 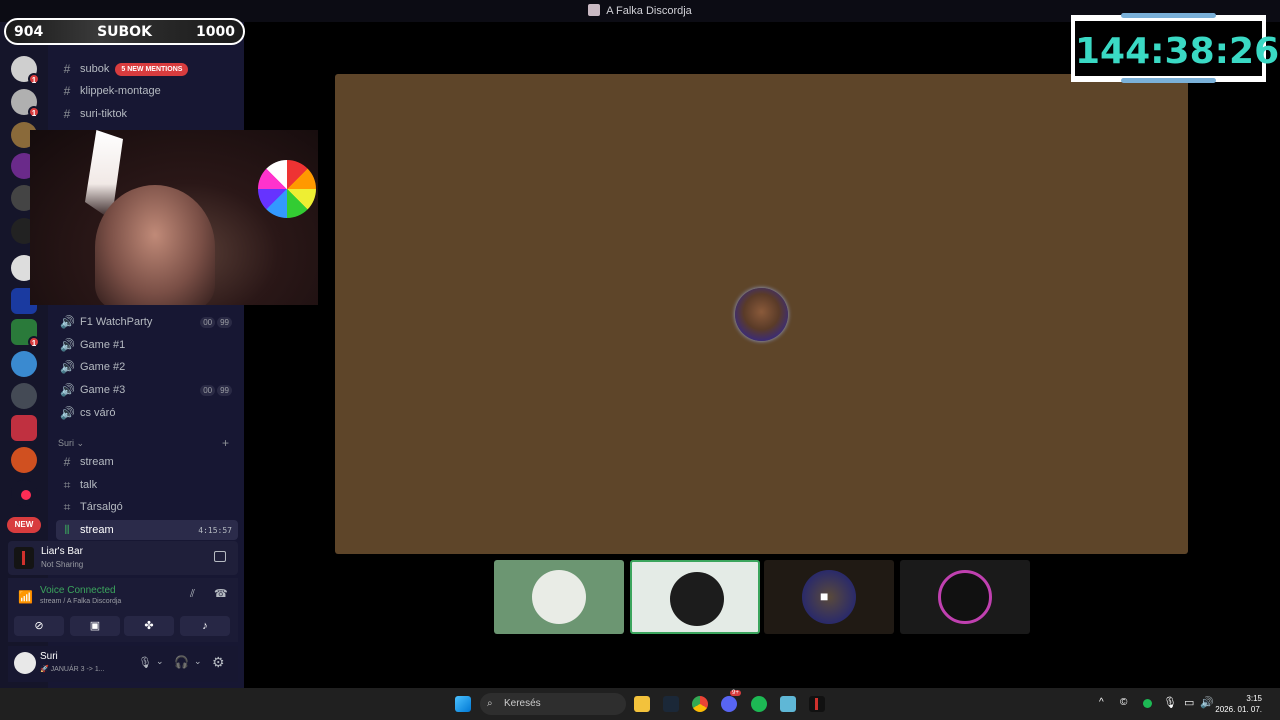 What do you see at coordinates (1254, 698) in the screenshot?
I see `clock-time: 3:15` at bounding box center [1254, 698].